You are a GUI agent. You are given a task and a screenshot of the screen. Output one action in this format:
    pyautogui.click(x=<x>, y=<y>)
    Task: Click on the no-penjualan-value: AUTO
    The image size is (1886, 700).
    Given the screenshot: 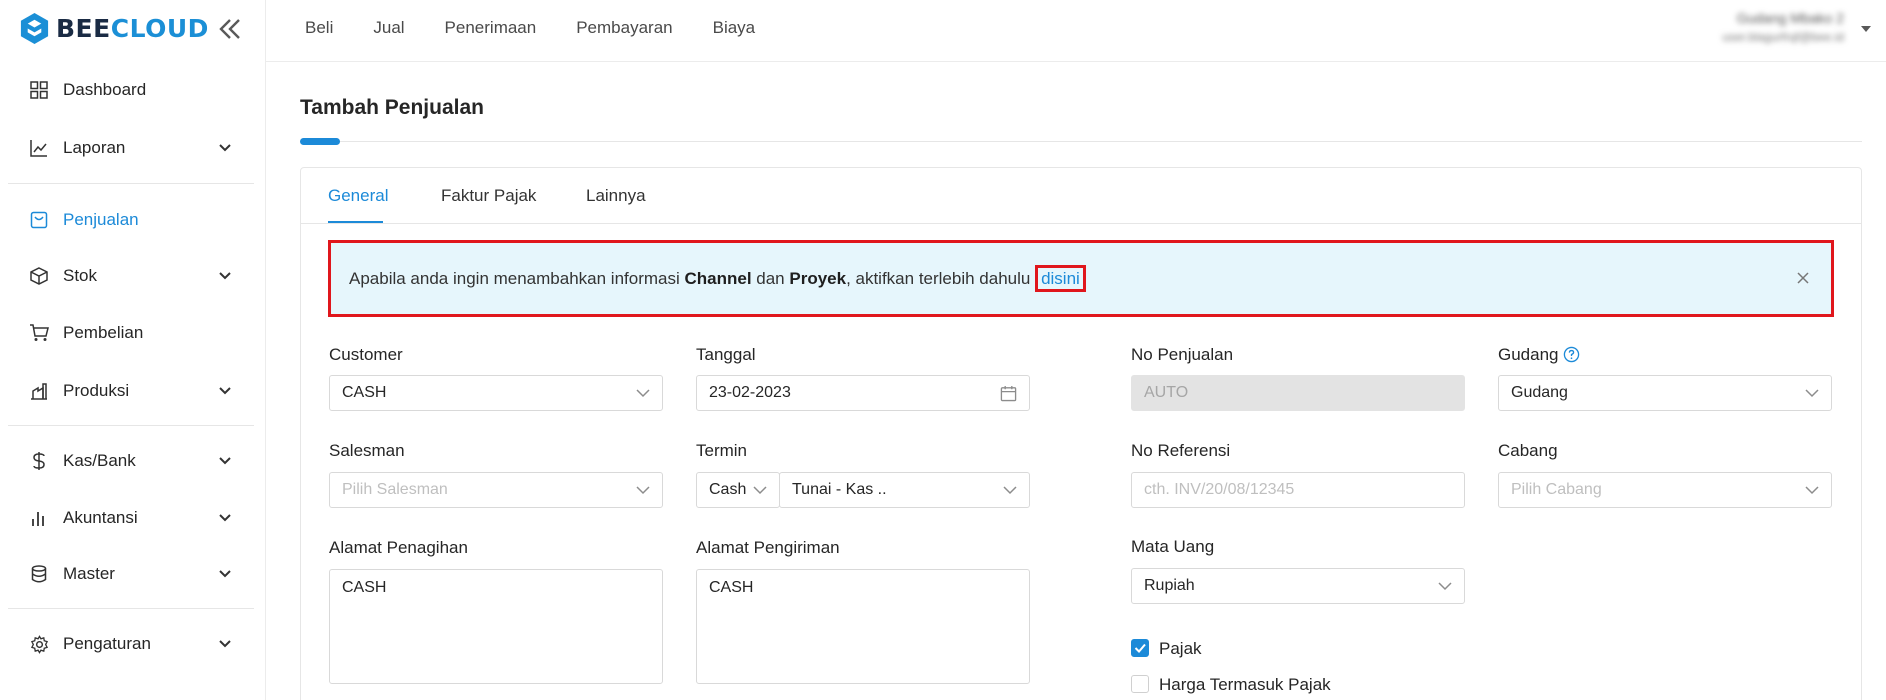 What is the action you would take?
    pyautogui.click(x=1166, y=392)
    